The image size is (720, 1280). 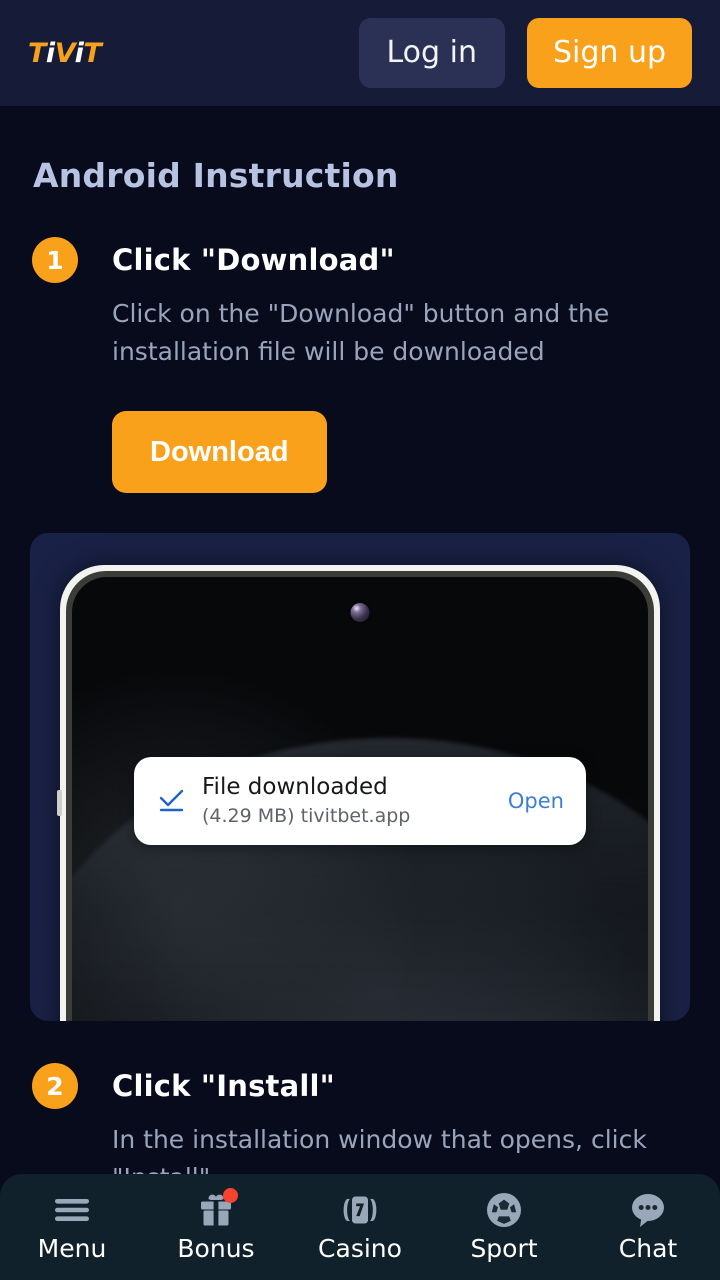 I want to click on step-title: Click "Install", so click(x=223, y=1086).